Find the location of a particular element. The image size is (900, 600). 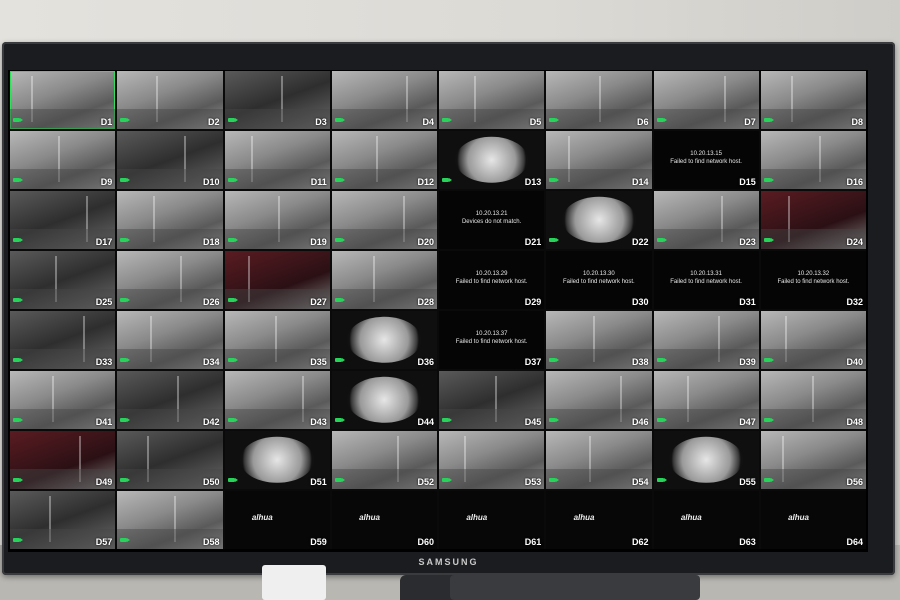

channel-label: D48 is located at coordinates (854, 422).